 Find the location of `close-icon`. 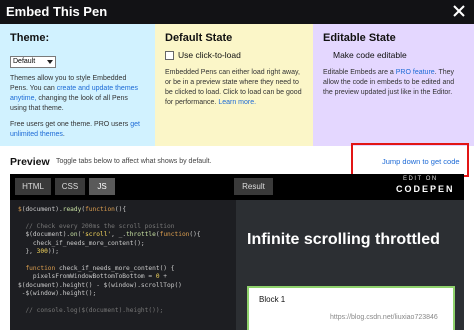

close-icon is located at coordinates (459, 11).